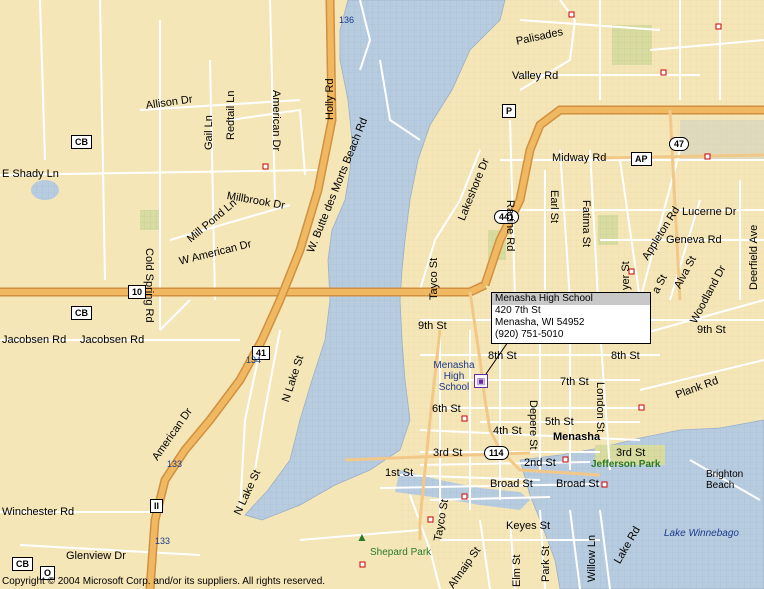 The image size is (764, 589). I want to click on county-ii-shield: II, so click(157, 506).